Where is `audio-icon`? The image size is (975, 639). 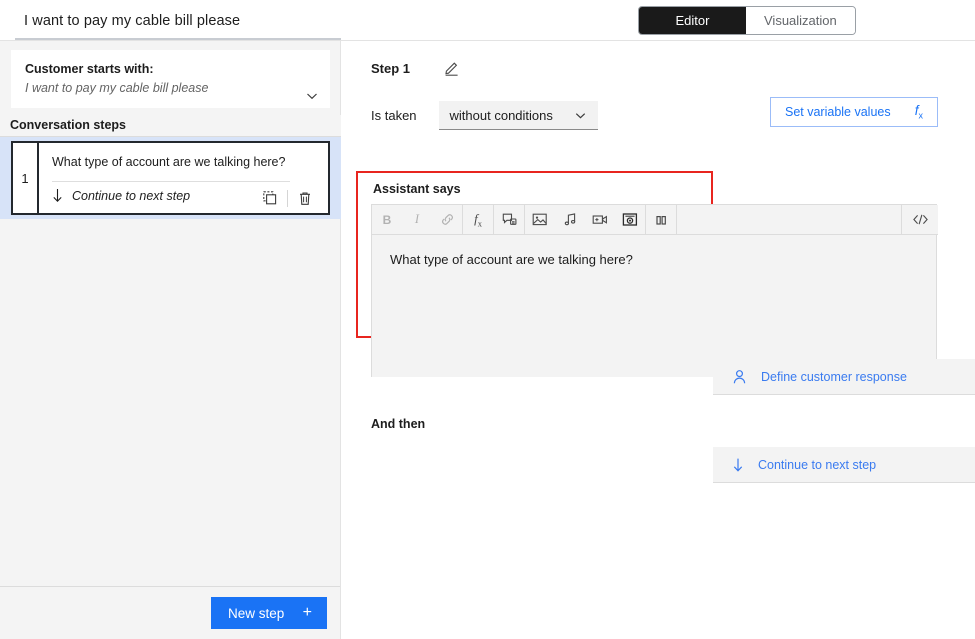
audio-icon is located at coordinates (570, 219).